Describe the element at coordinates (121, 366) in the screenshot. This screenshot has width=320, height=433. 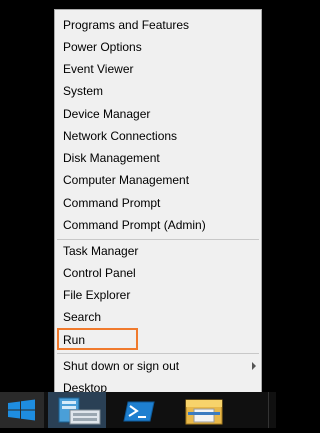
I see `menu-item-shut-down-or-sign-out: Shut down or sign out` at that location.